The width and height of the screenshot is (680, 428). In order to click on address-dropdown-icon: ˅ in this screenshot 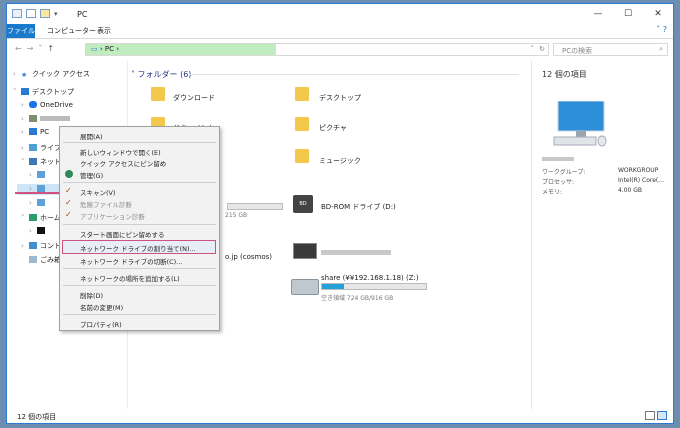, I will do `click(533, 49)`.